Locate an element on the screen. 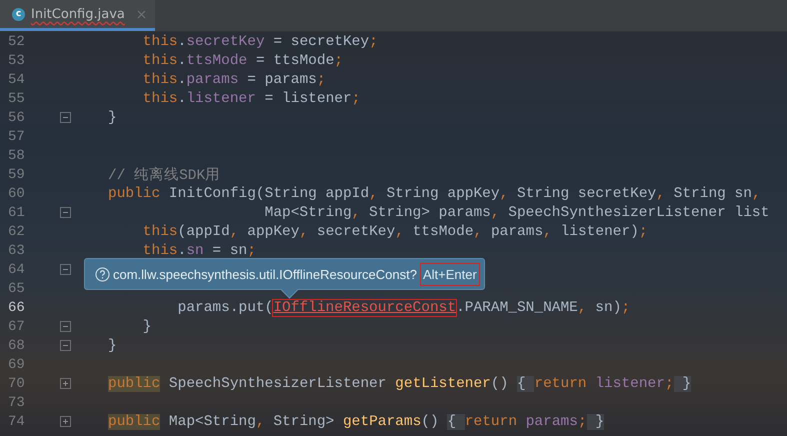 Image resolution: width=787 pixels, height=436 pixels. shortcut-hint: Alt+Enter is located at coordinates (450, 274).